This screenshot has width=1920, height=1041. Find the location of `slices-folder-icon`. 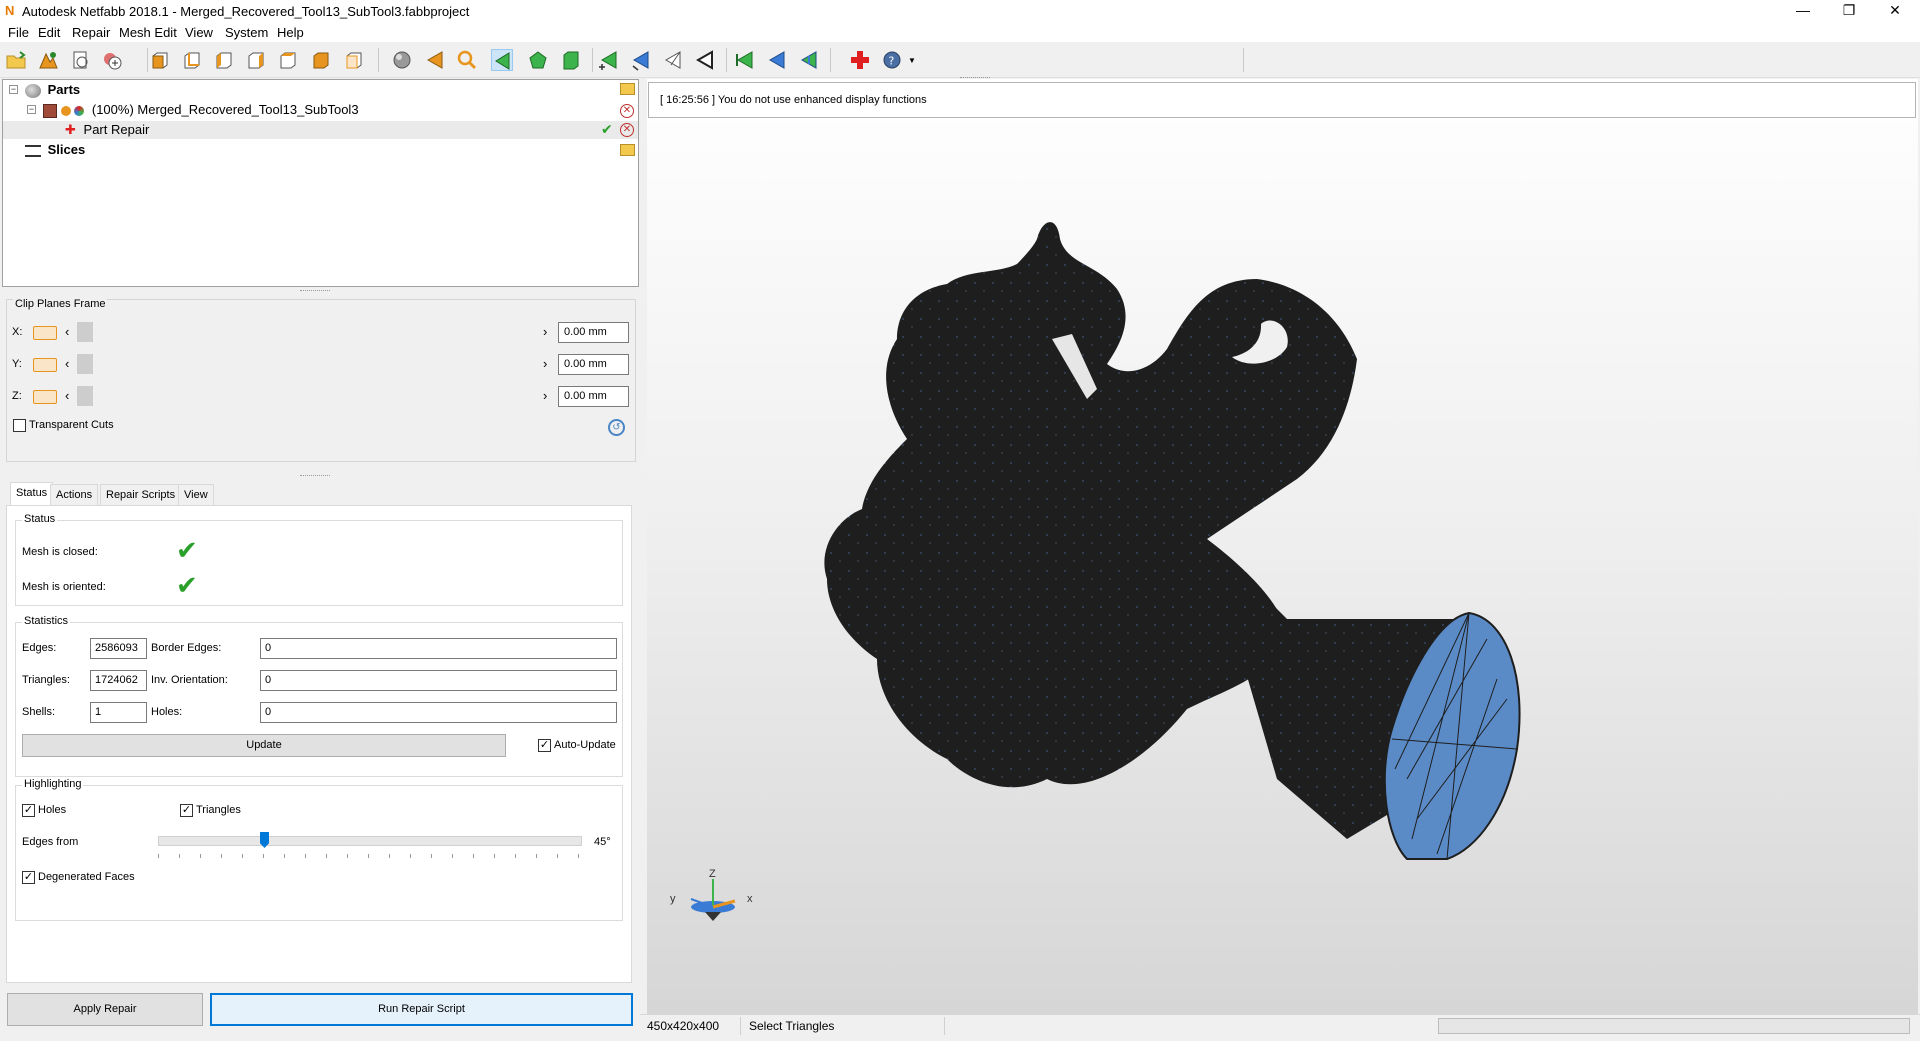

slices-folder-icon is located at coordinates (627, 150).